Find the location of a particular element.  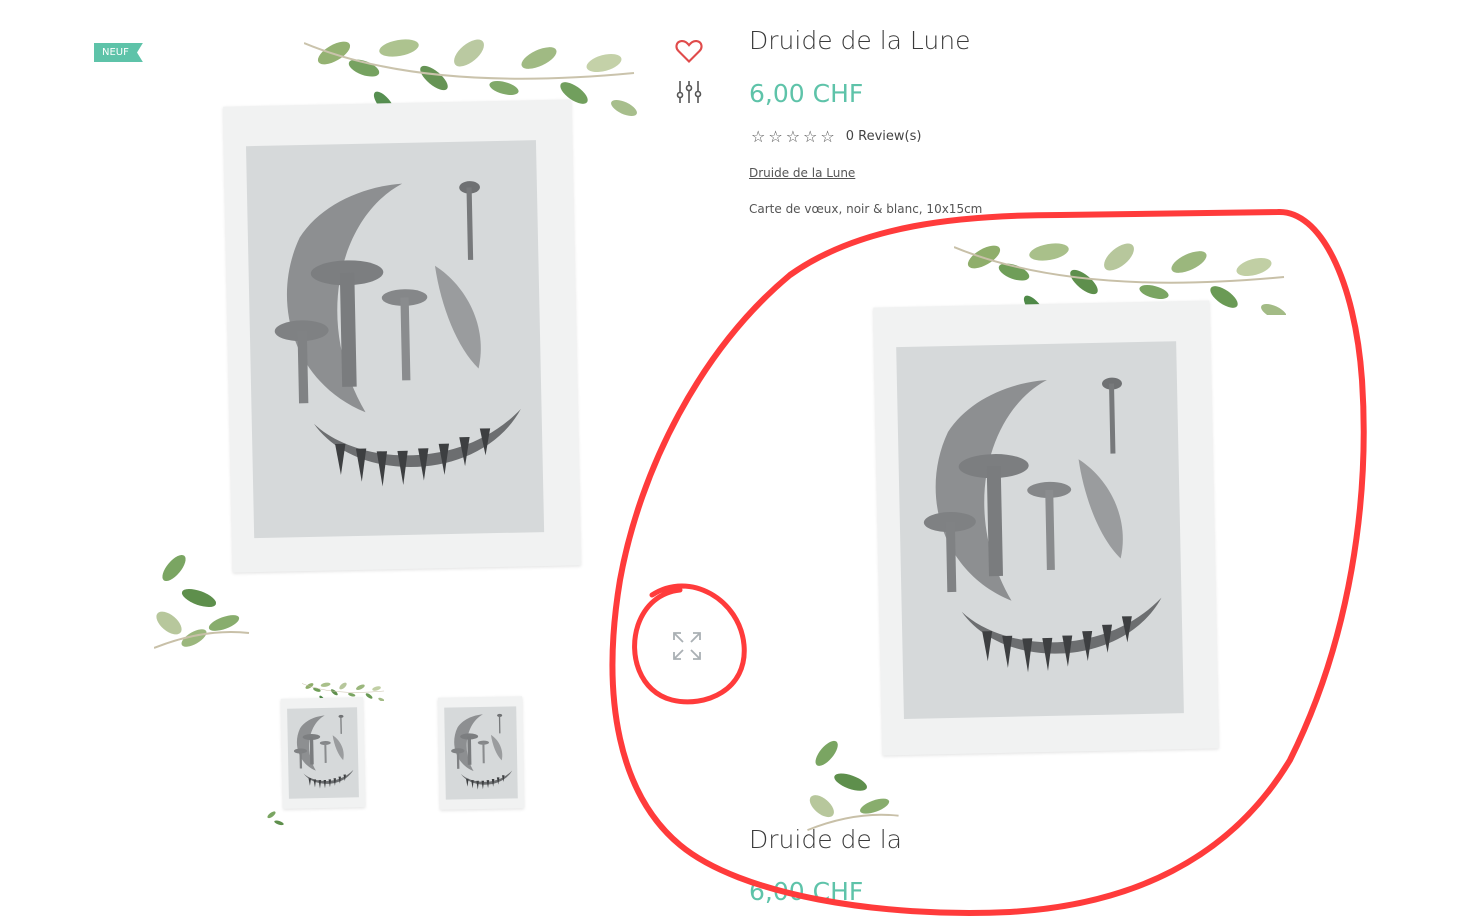

new-badge: NEUF is located at coordinates (118, 52).